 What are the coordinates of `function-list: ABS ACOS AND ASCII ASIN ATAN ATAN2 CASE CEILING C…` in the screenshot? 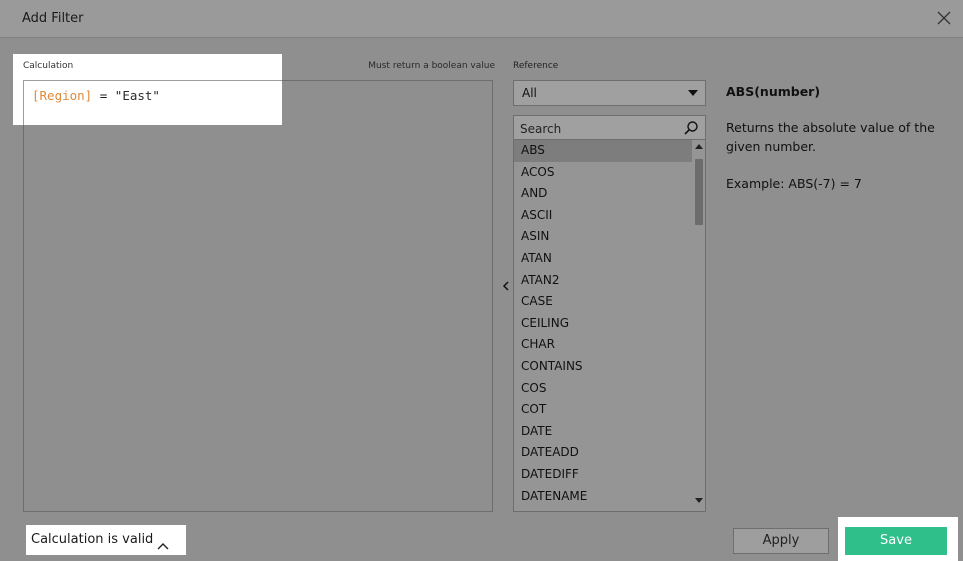 It's located at (609, 325).